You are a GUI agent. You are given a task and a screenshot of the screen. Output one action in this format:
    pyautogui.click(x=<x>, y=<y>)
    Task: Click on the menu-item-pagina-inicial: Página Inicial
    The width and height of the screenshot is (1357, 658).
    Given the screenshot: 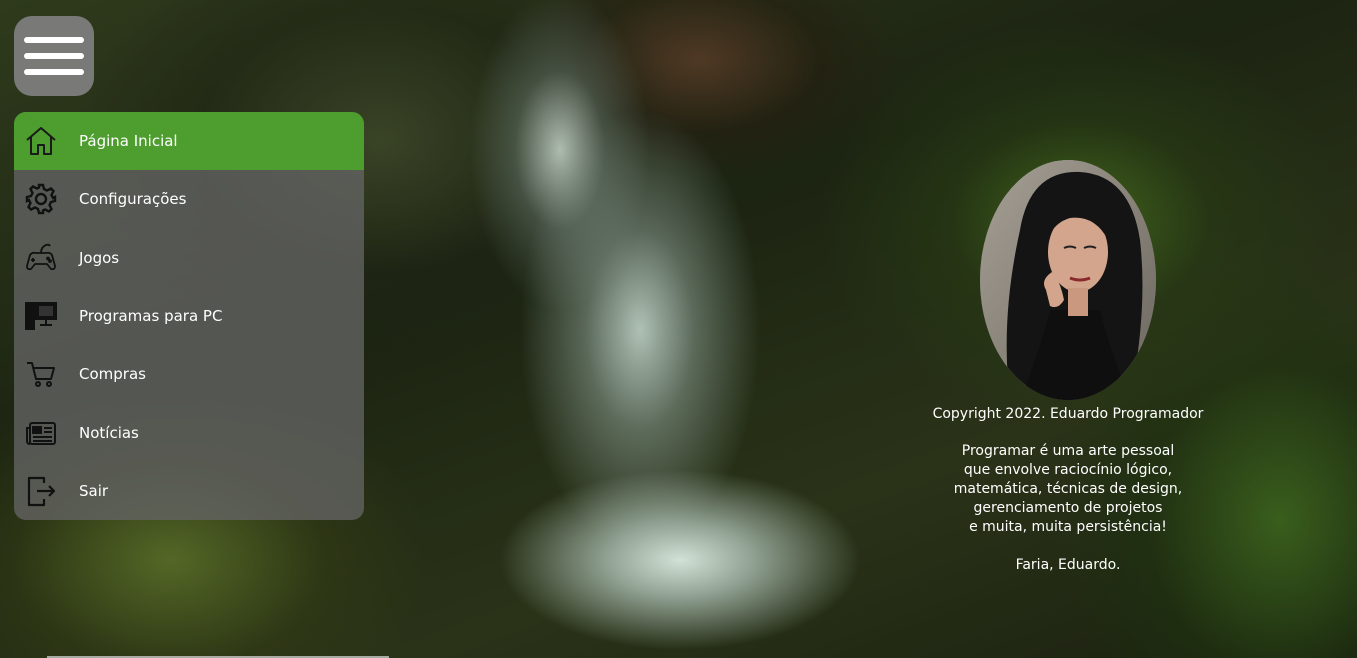 What is the action you would take?
    pyautogui.click(x=189, y=141)
    